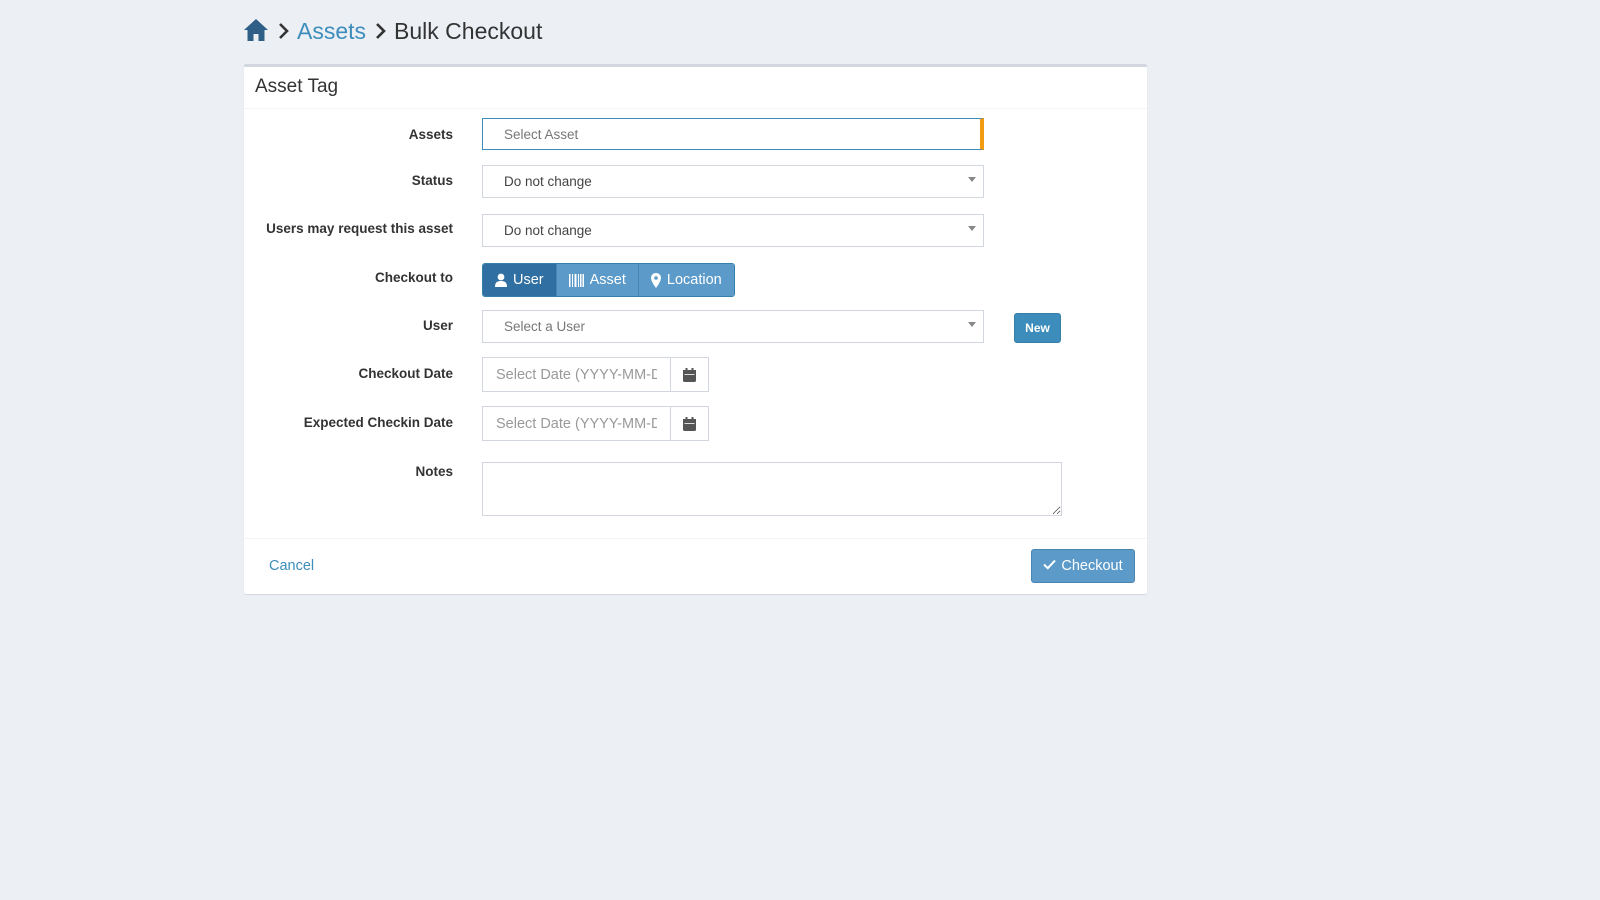 The height and width of the screenshot is (900, 1600). Describe the element at coordinates (1092, 566) in the screenshot. I see `checkout-button-label: Checkout` at that location.